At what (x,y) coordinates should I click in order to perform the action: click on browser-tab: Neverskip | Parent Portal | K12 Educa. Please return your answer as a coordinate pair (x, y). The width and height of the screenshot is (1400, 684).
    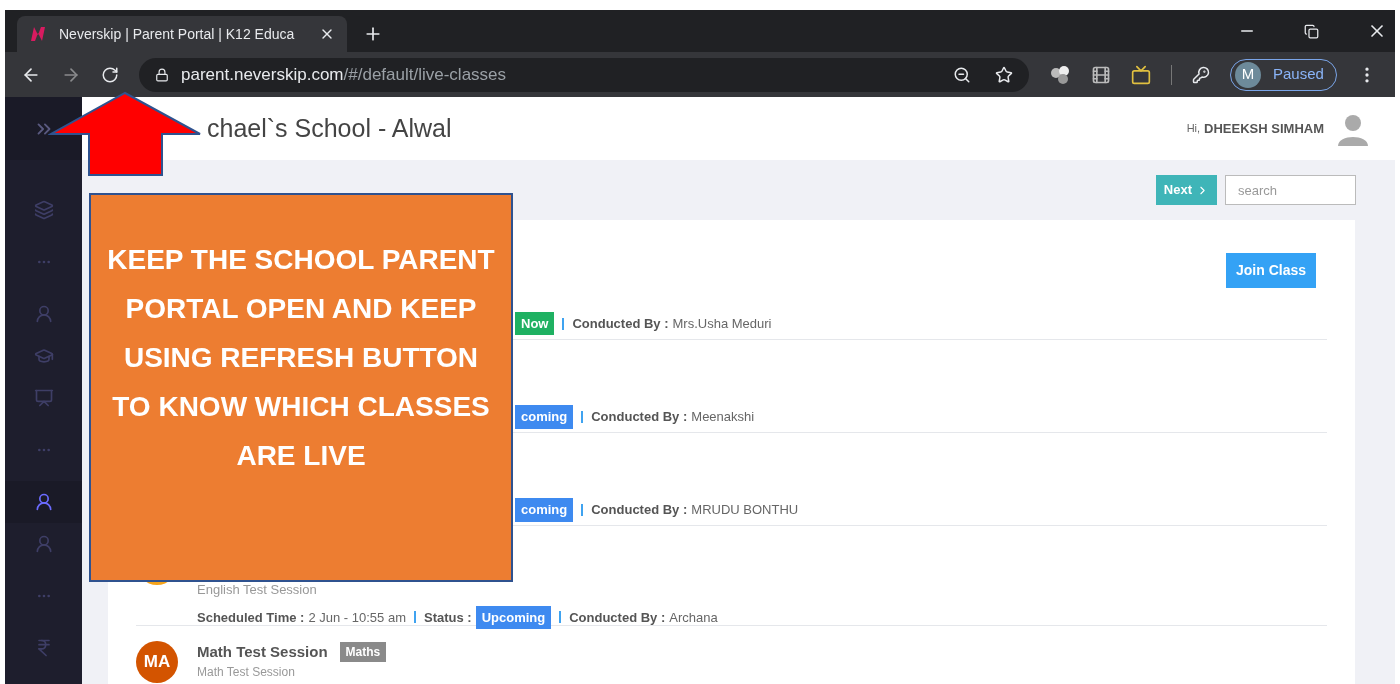
    Looking at the image, I should click on (182, 34).